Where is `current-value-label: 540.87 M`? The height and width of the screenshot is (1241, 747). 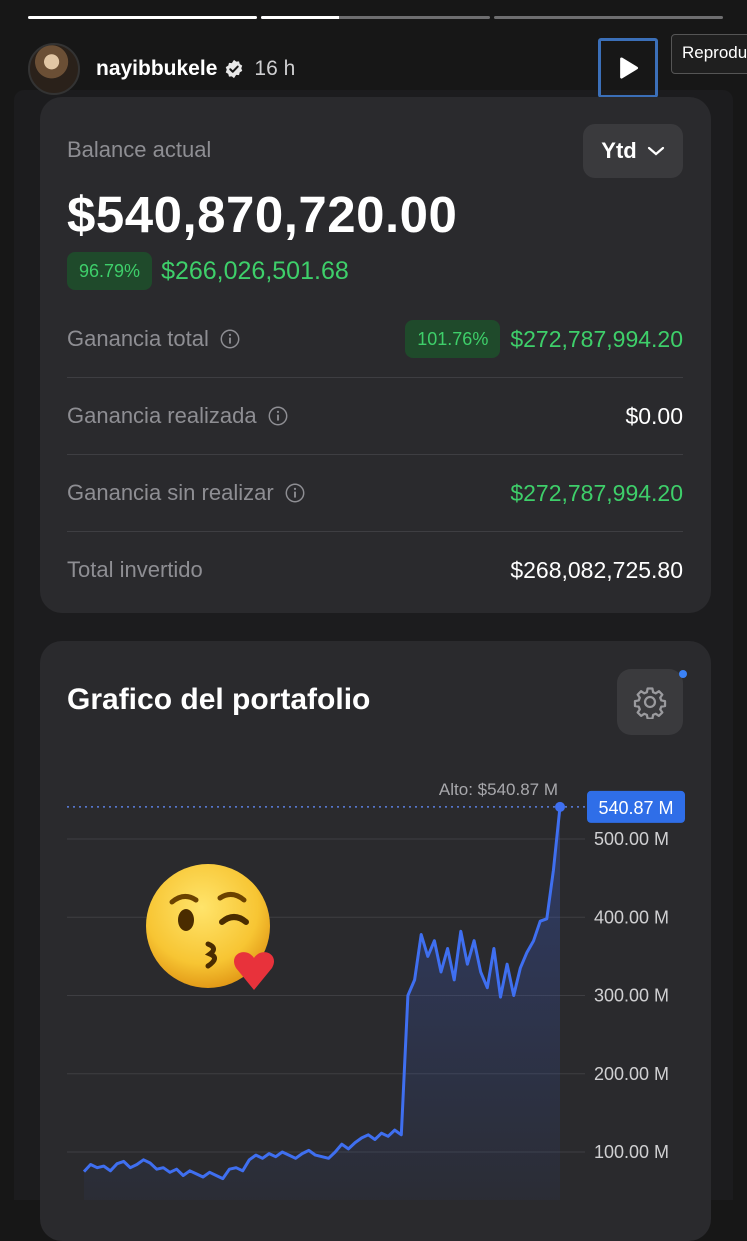
current-value-label: 540.87 M is located at coordinates (635, 808).